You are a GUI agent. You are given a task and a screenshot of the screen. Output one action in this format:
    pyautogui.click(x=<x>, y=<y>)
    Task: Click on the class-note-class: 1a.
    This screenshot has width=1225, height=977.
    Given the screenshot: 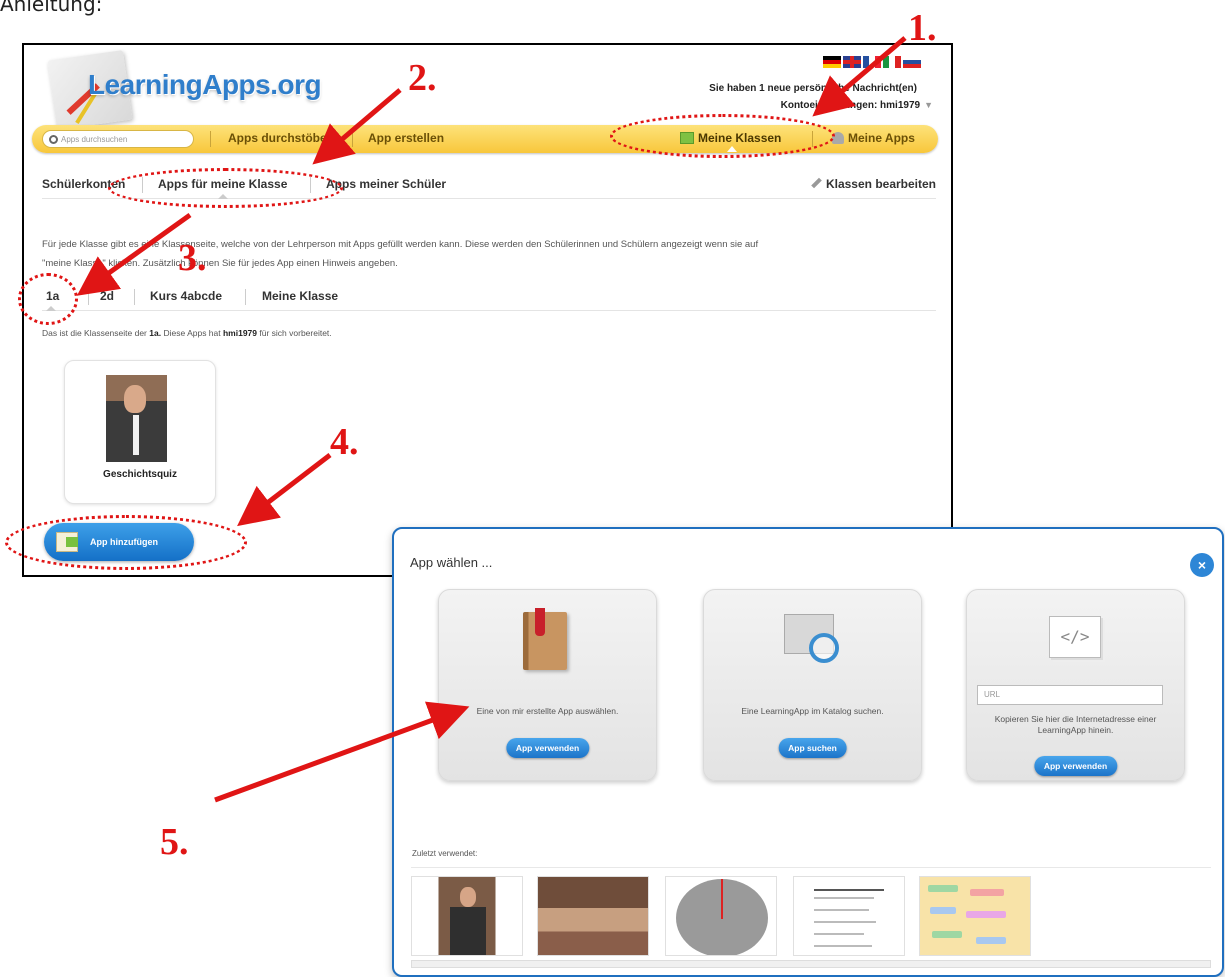 What is the action you would take?
    pyautogui.click(x=155, y=333)
    